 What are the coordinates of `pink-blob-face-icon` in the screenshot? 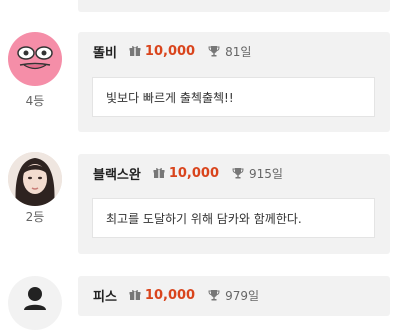 It's located at (35, 58).